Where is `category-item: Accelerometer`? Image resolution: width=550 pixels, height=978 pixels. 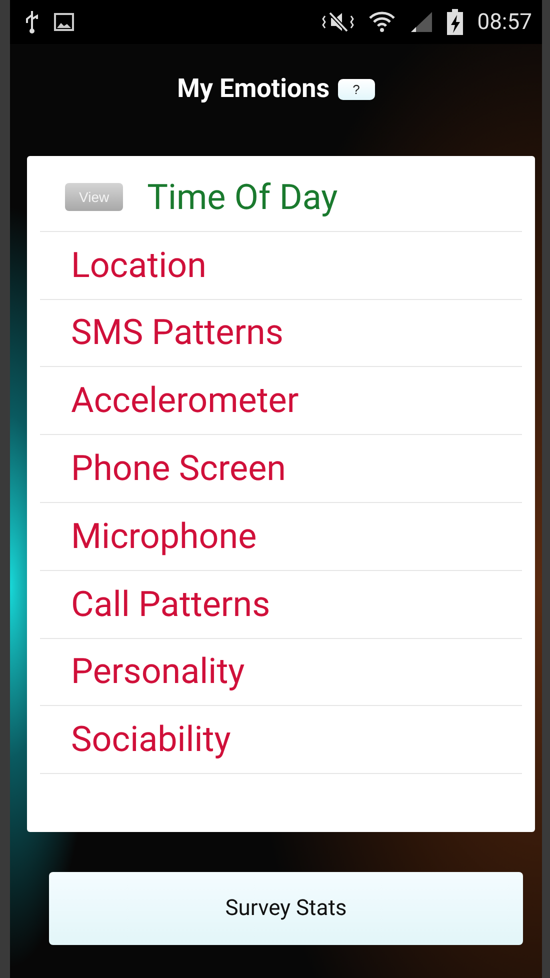
category-item: Accelerometer is located at coordinates (185, 401).